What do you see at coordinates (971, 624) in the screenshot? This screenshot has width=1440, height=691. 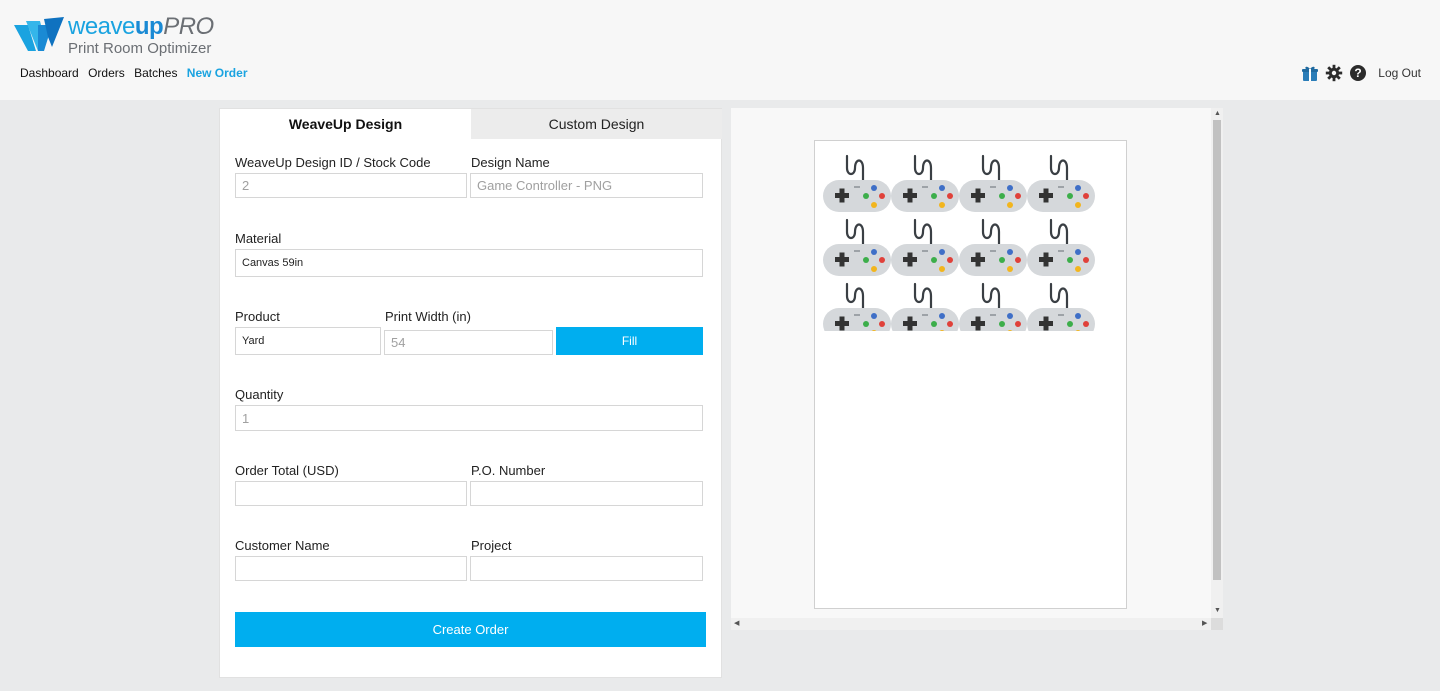 I see `preview-horizontal-scrollbar` at bounding box center [971, 624].